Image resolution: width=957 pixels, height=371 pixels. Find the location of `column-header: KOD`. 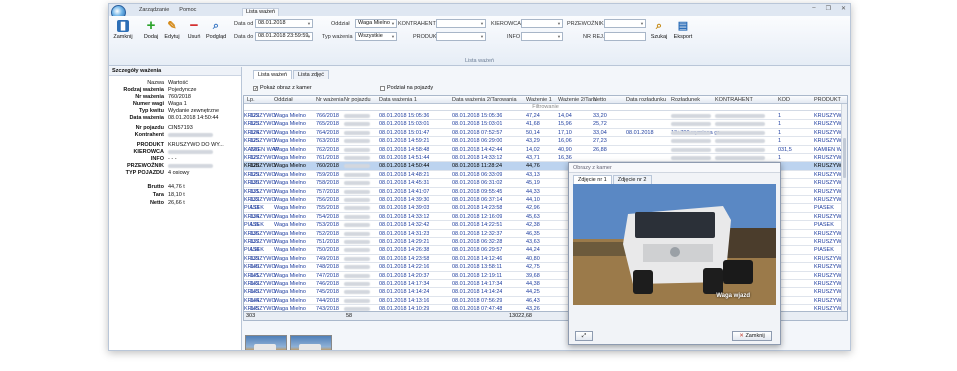

column-header: KOD is located at coordinates (784, 100).